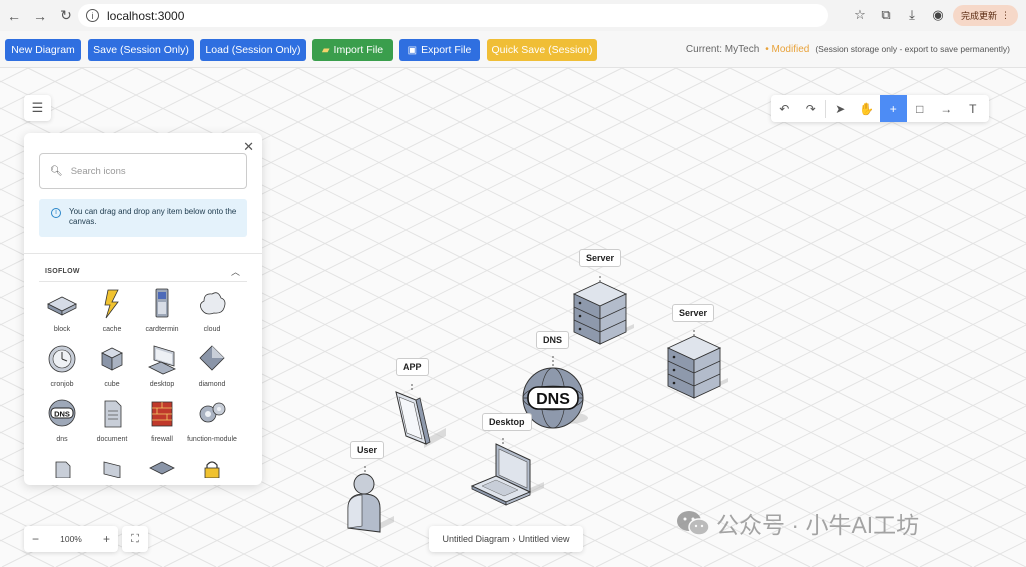  What do you see at coordinates (66, 16) in the screenshot?
I see `reload-icon: ↻` at bounding box center [66, 16].